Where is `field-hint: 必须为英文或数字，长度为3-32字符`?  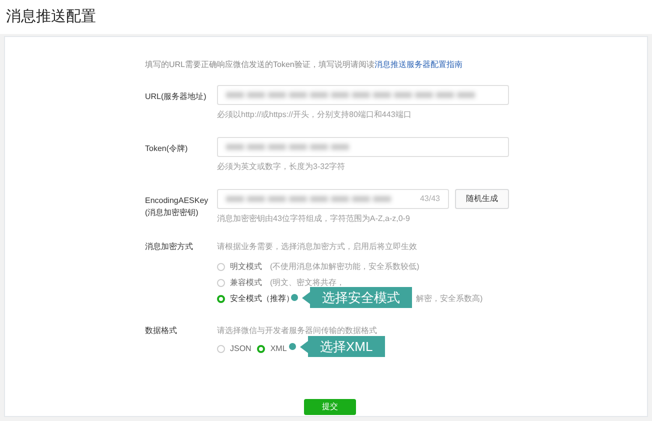 field-hint: 必须为英文或数字，长度为3-32字符 is located at coordinates (281, 167).